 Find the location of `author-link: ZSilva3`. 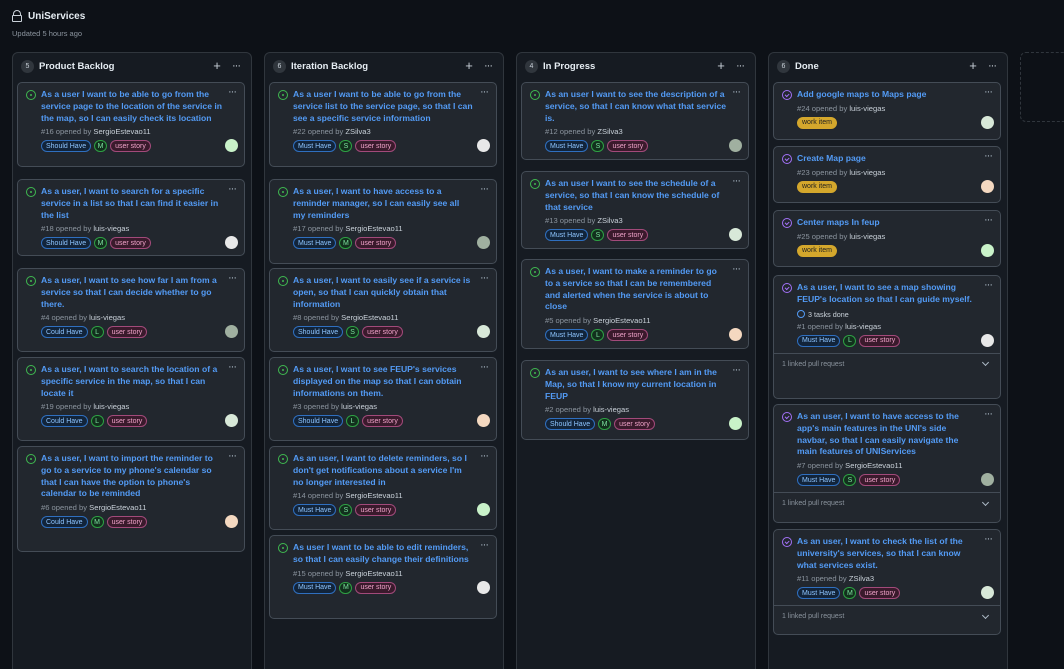

author-link: ZSilva3 is located at coordinates (609, 131).